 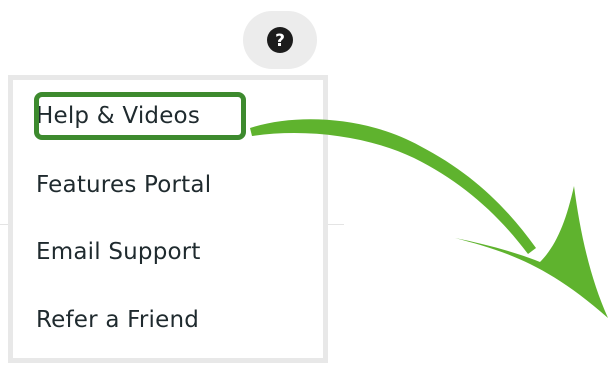 I want to click on highlight-box, so click(x=140, y=116).